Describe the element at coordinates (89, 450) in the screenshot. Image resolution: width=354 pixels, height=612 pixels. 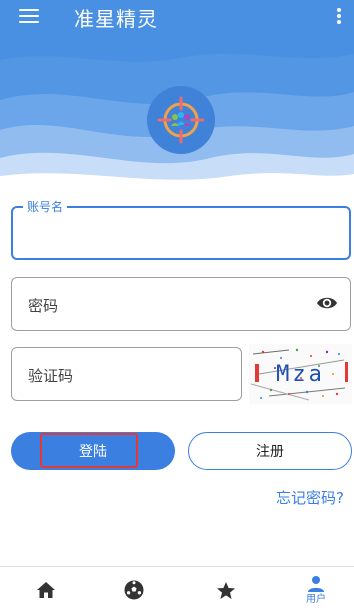
I see `login-highlight-box` at that location.